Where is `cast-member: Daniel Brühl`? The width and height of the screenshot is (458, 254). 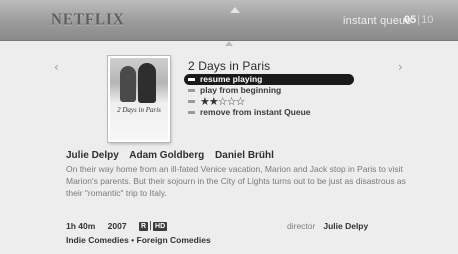
cast-member: Daniel Brühl is located at coordinates (244, 155).